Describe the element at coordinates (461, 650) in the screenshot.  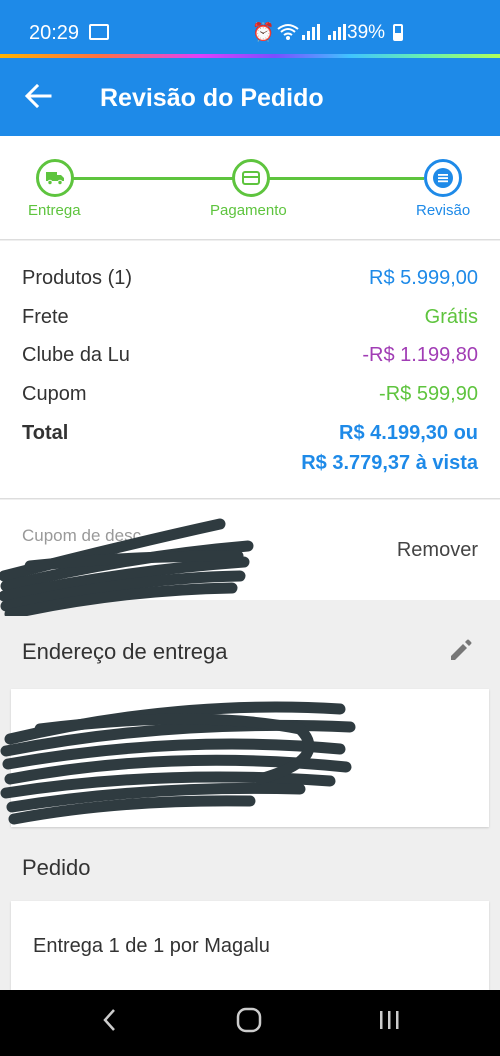
I see `edit-pencil-icon` at that location.